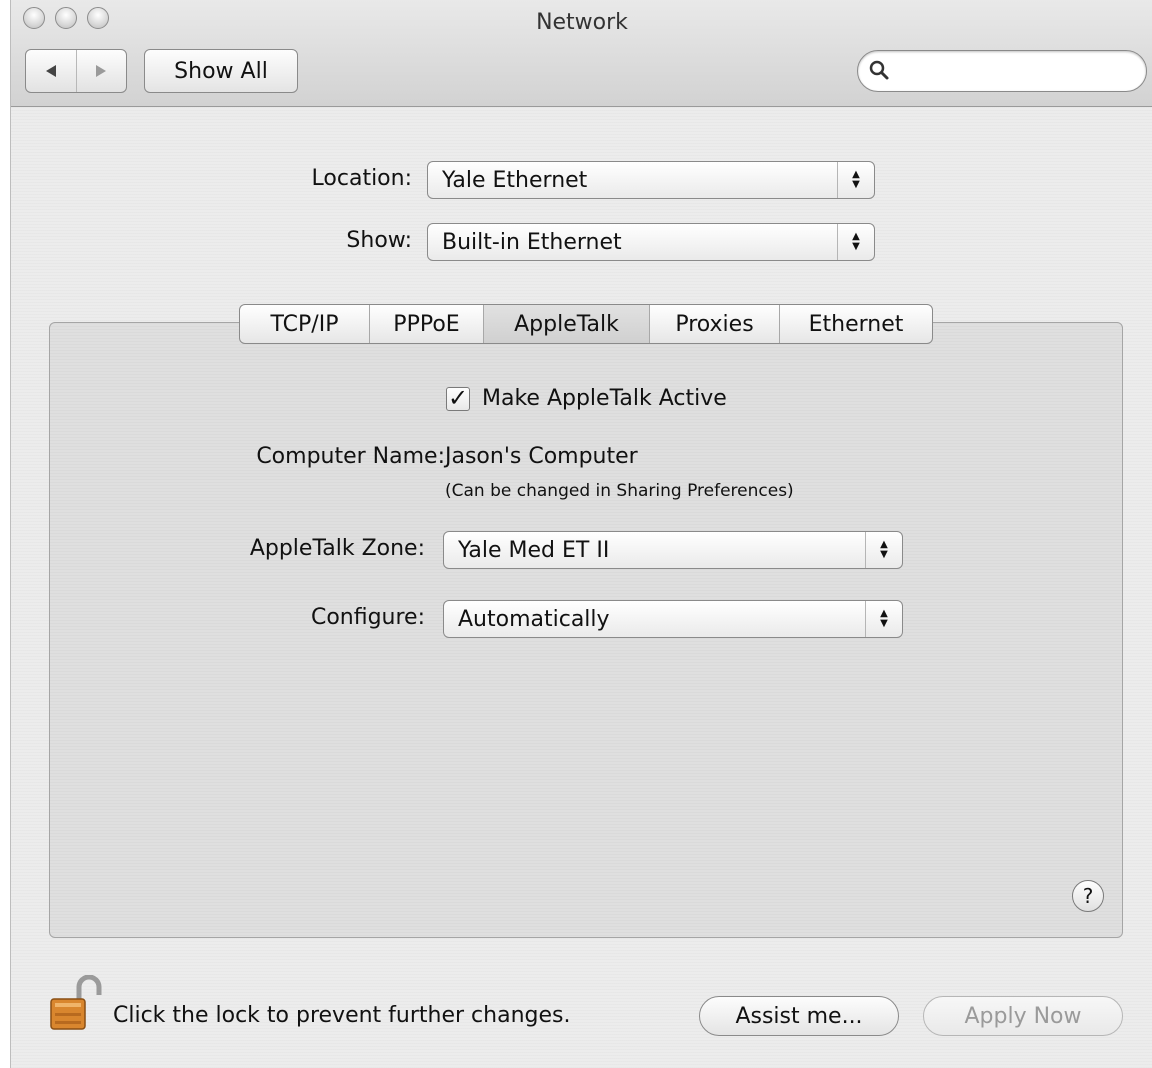 The width and height of the screenshot is (1152, 1068). Describe the element at coordinates (541, 456) in the screenshot. I see `computer-name-value: Jason's Computer` at that location.